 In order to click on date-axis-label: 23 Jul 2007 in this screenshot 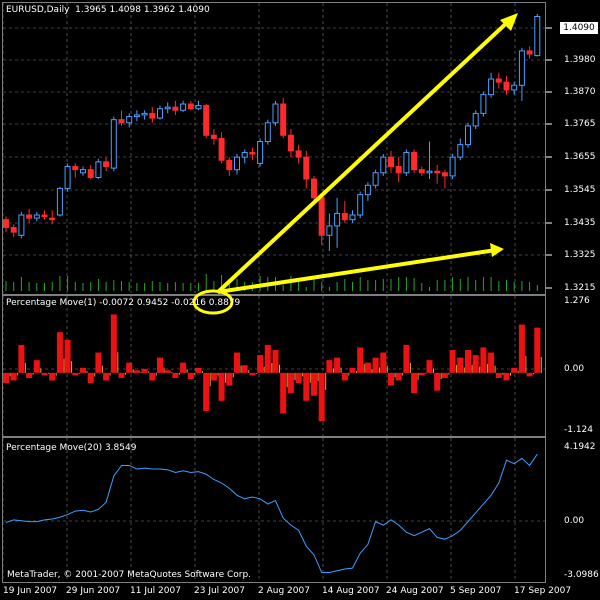, I will do `click(219, 591)`.